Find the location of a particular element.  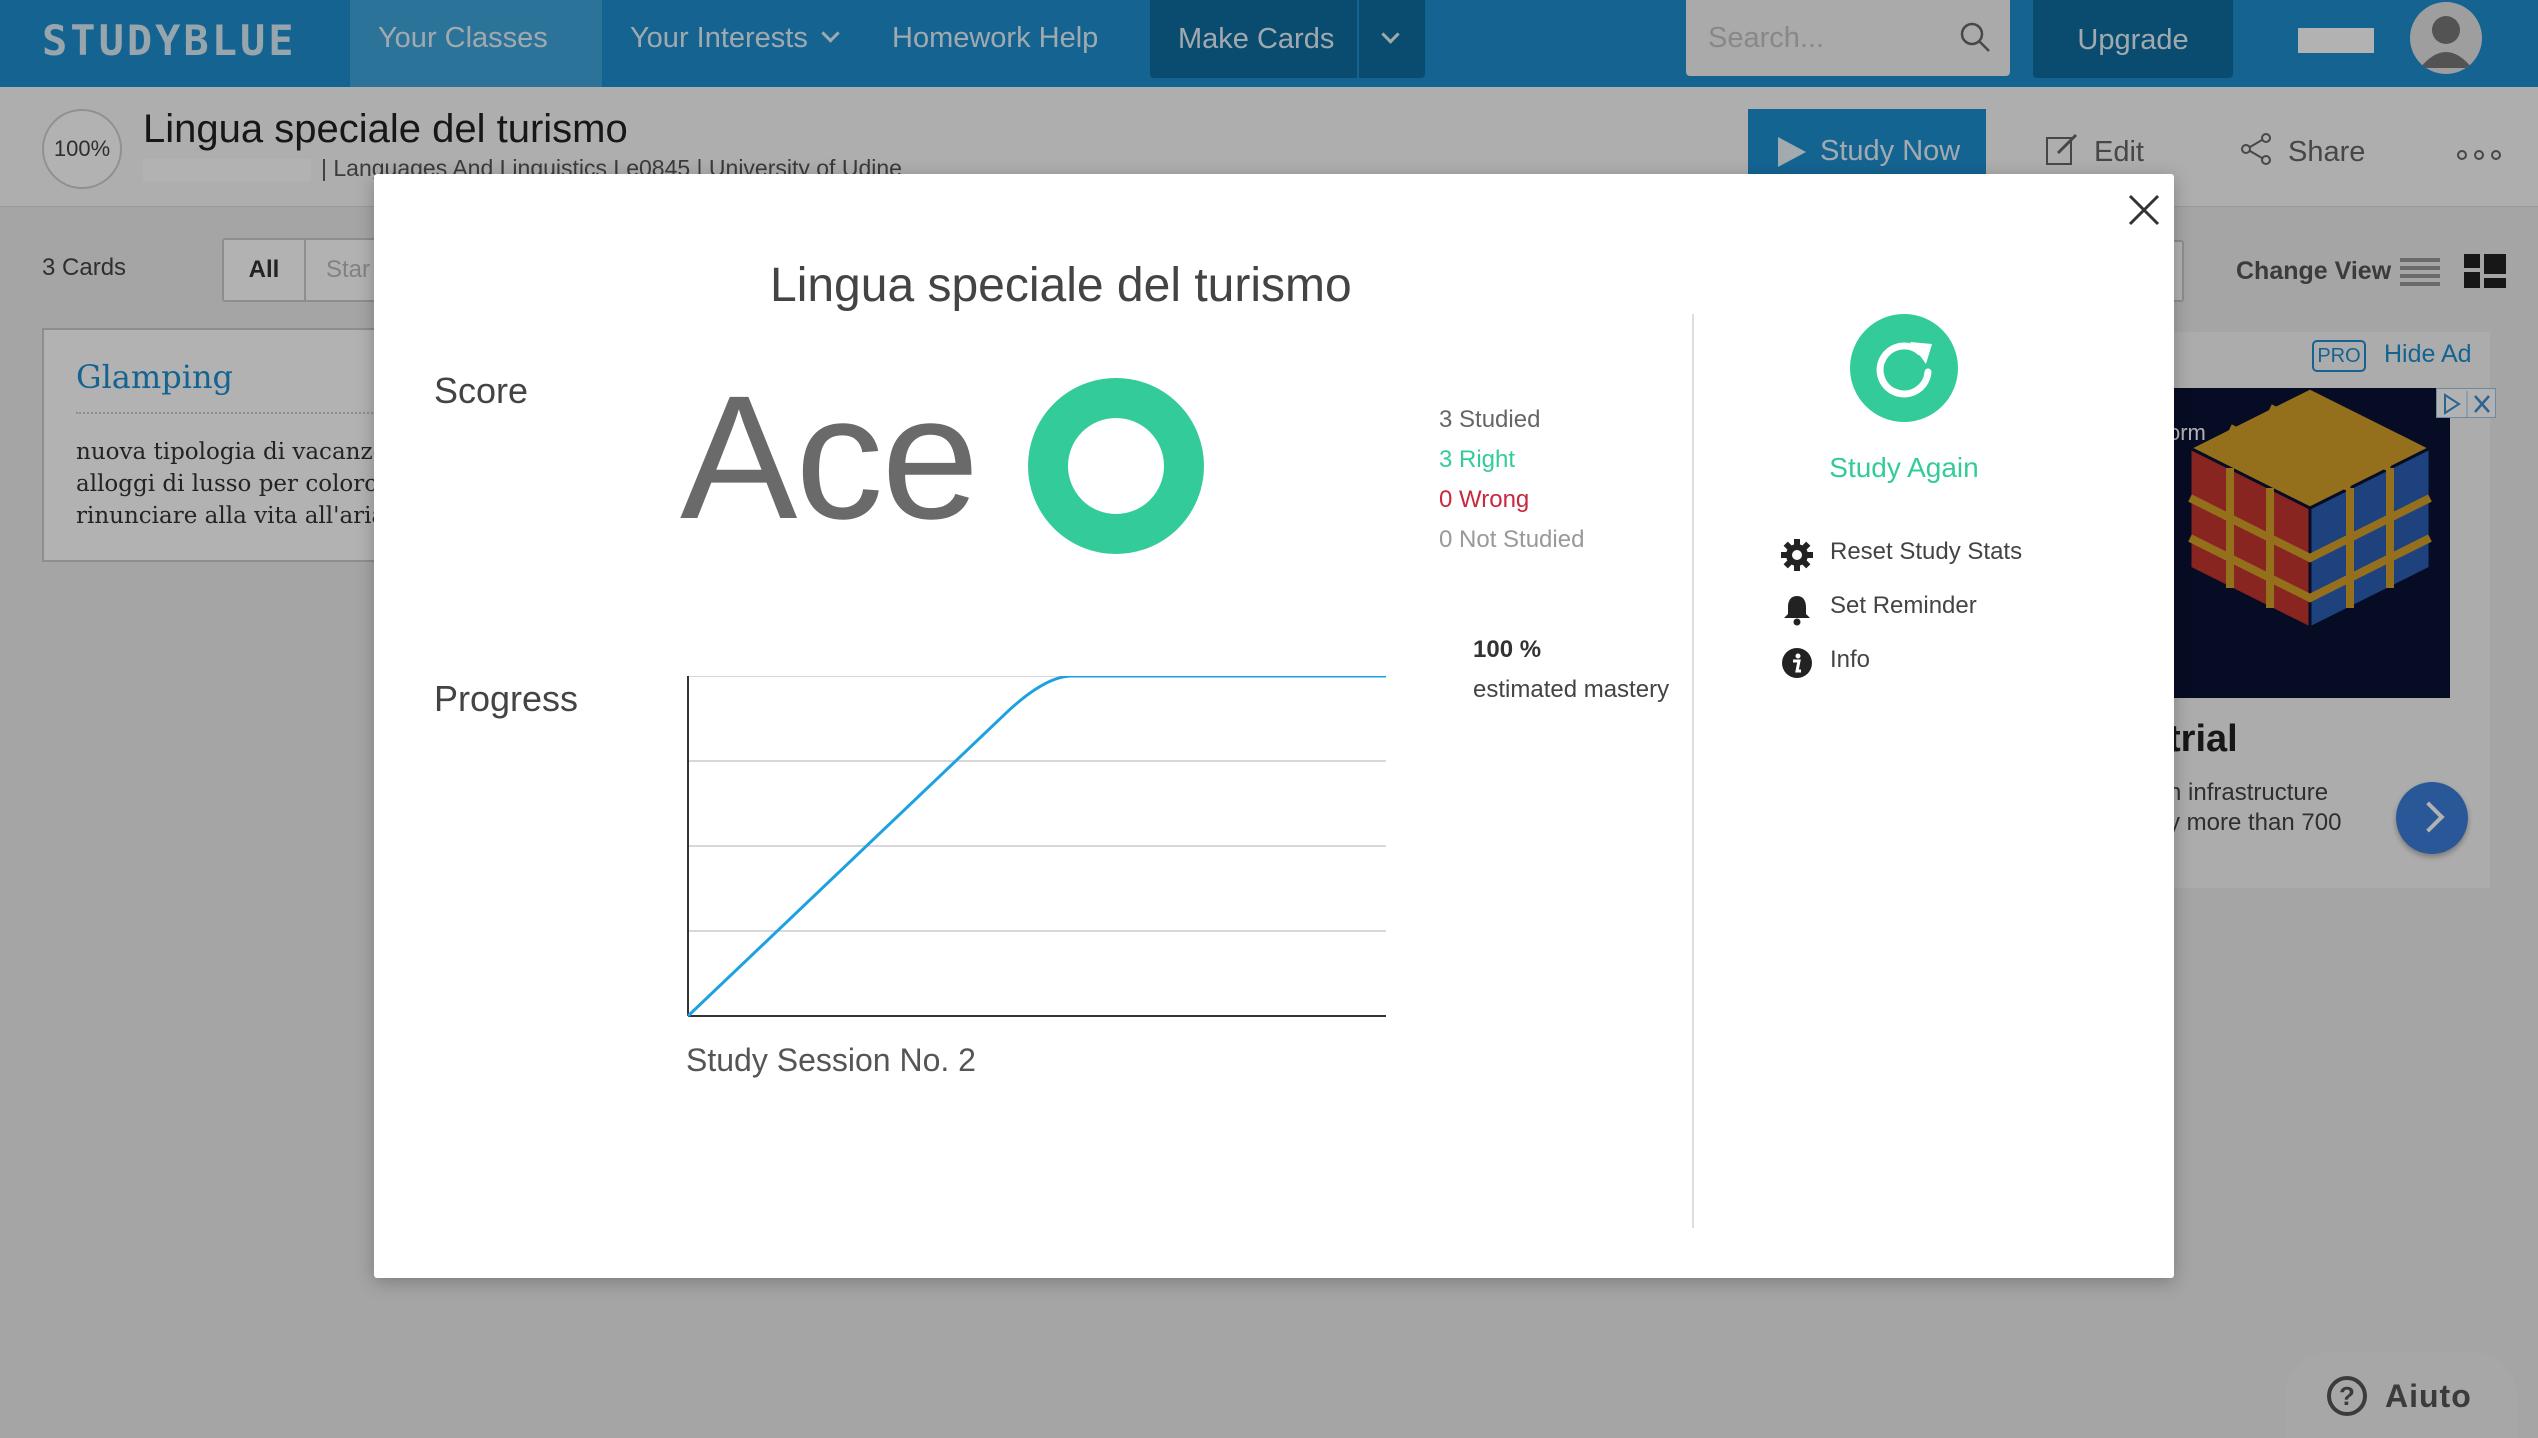

study-again-button is located at coordinates (1904, 368).